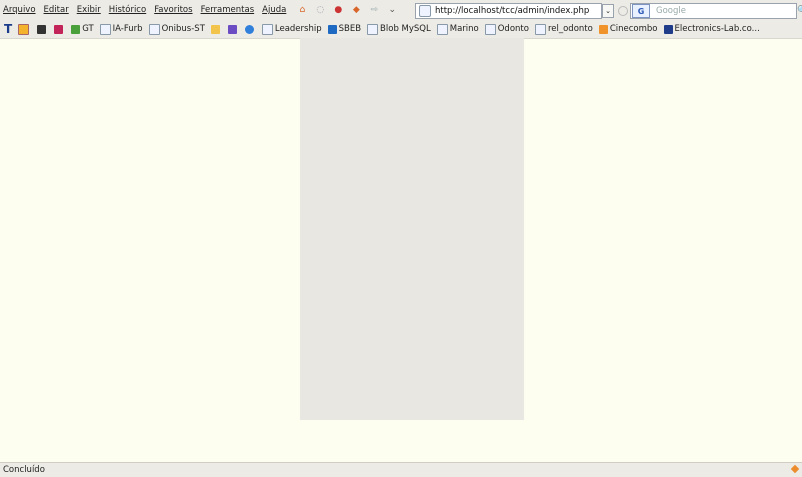 The width and height of the screenshot is (802, 477). What do you see at coordinates (76, 29) in the screenshot?
I see `leaf-icon` at bounding box center [76, 29].